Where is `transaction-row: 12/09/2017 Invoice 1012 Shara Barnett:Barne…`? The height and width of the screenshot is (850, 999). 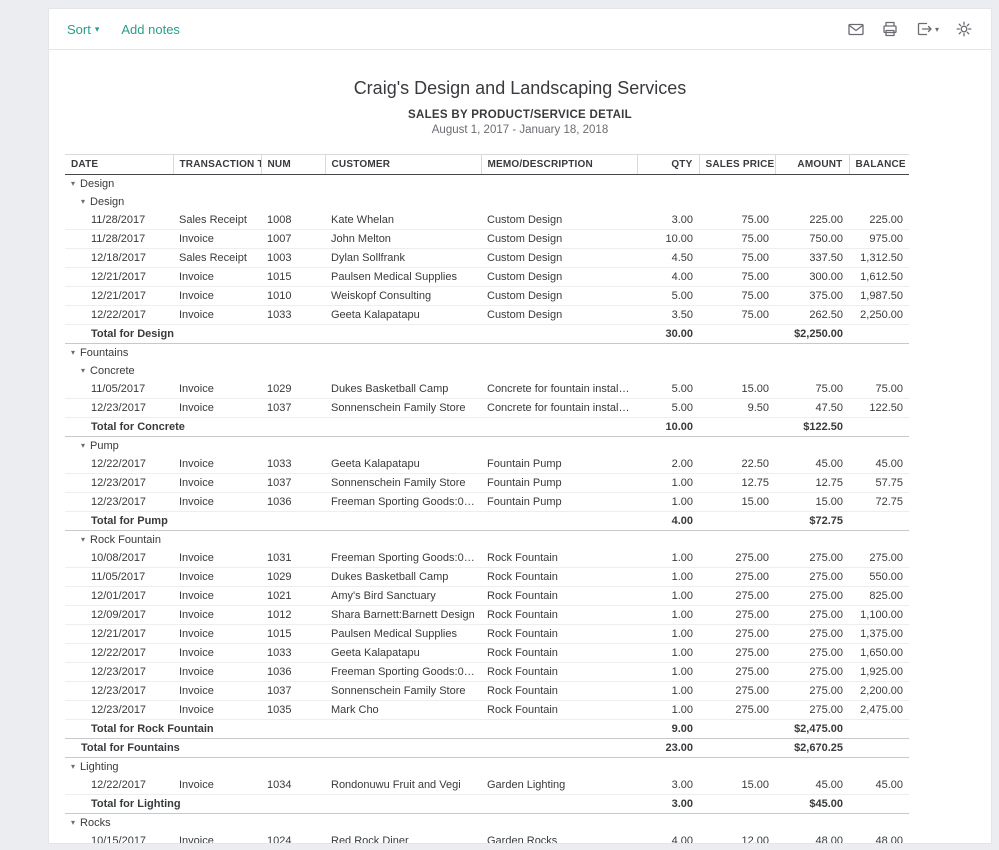 transaction-row: 12/09/2017 Invoice 1012 Shara Barnett:Barne… is located at coordinates (487, 615).